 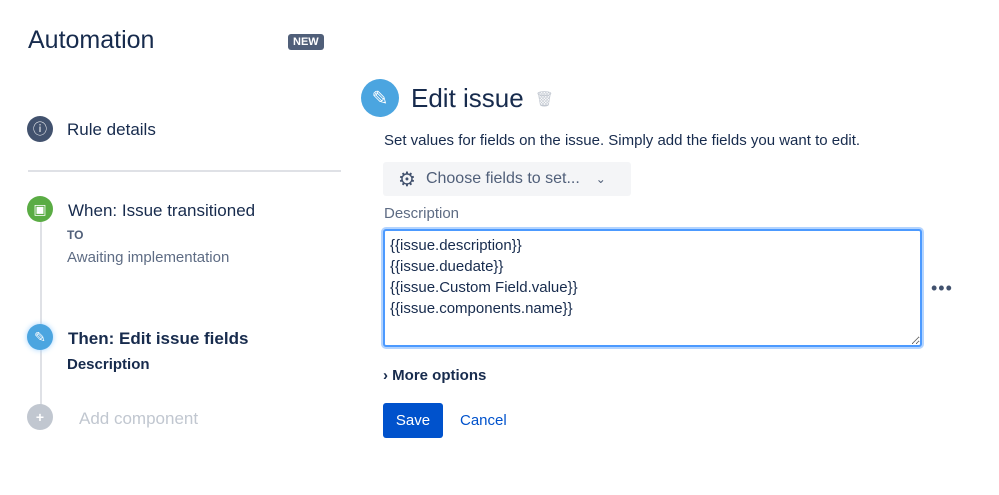 What do you see at coordinates (439, 375) in the screenshot?
I see `more-options-label: More options` at bounding box center [439, 375].